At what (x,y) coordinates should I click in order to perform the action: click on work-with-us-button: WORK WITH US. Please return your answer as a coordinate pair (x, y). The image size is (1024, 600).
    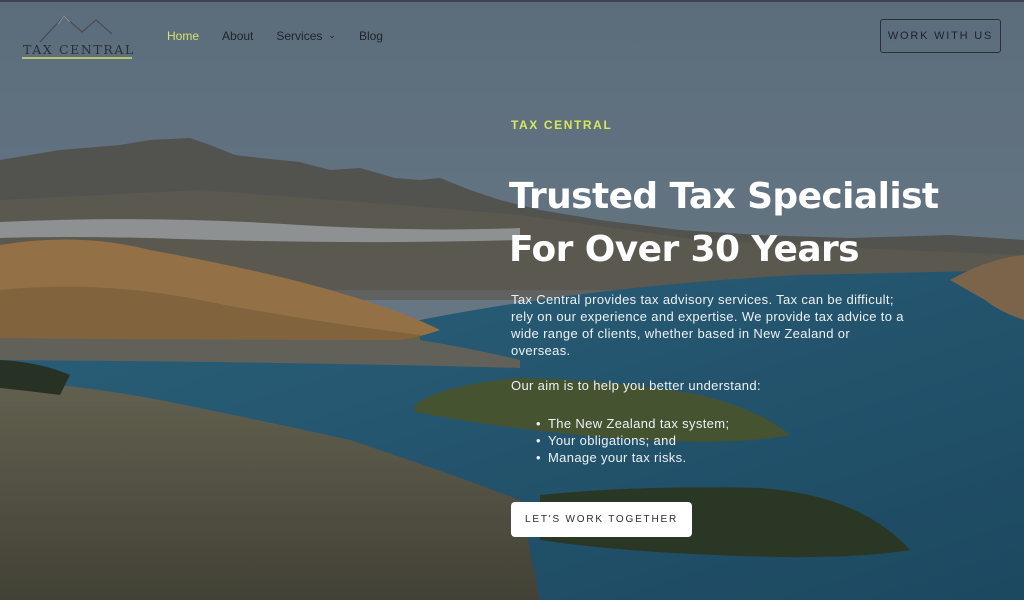
    Looking at the image, I should click on (940, 36).